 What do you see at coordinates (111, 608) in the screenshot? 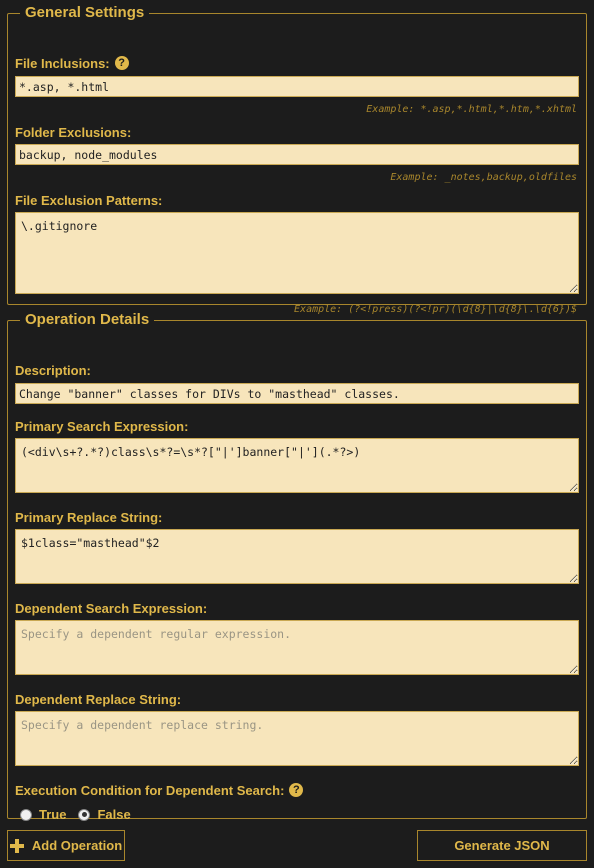
I see `dependent-search-label: Dependent Search Expression:` at bounding box center [111, 608].